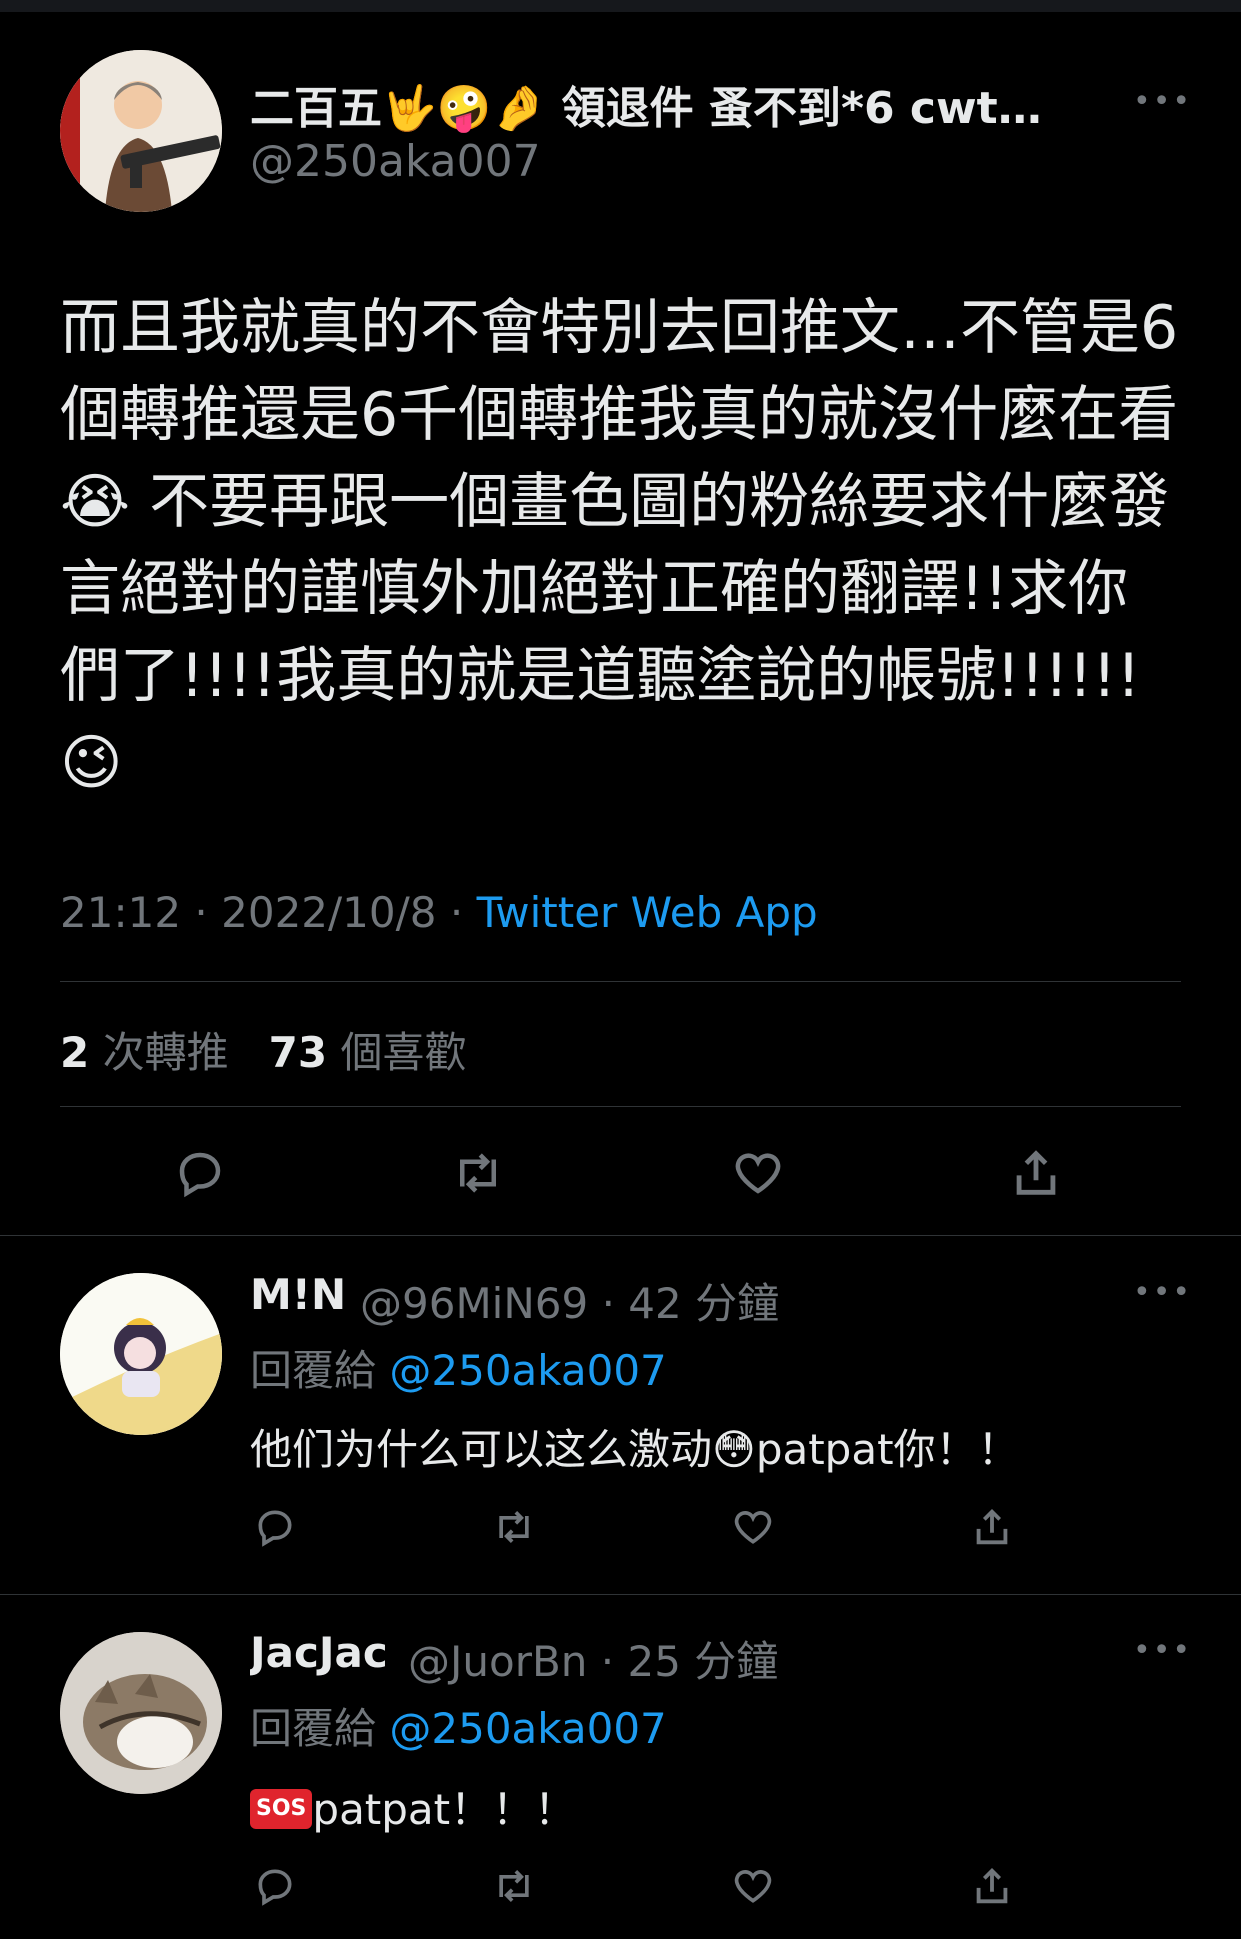 This screenshot has width=1241, height=1939. Describe the element at coordinates (403, 1052) in the screenshot. I see `like-label: 個喜歡` at that location.